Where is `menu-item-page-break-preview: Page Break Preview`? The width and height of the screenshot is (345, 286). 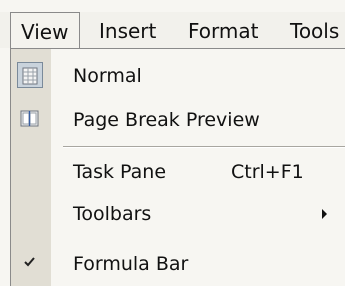 menu-item-page-break-preview: Page Break Preview is located at coordinates (178, 120).